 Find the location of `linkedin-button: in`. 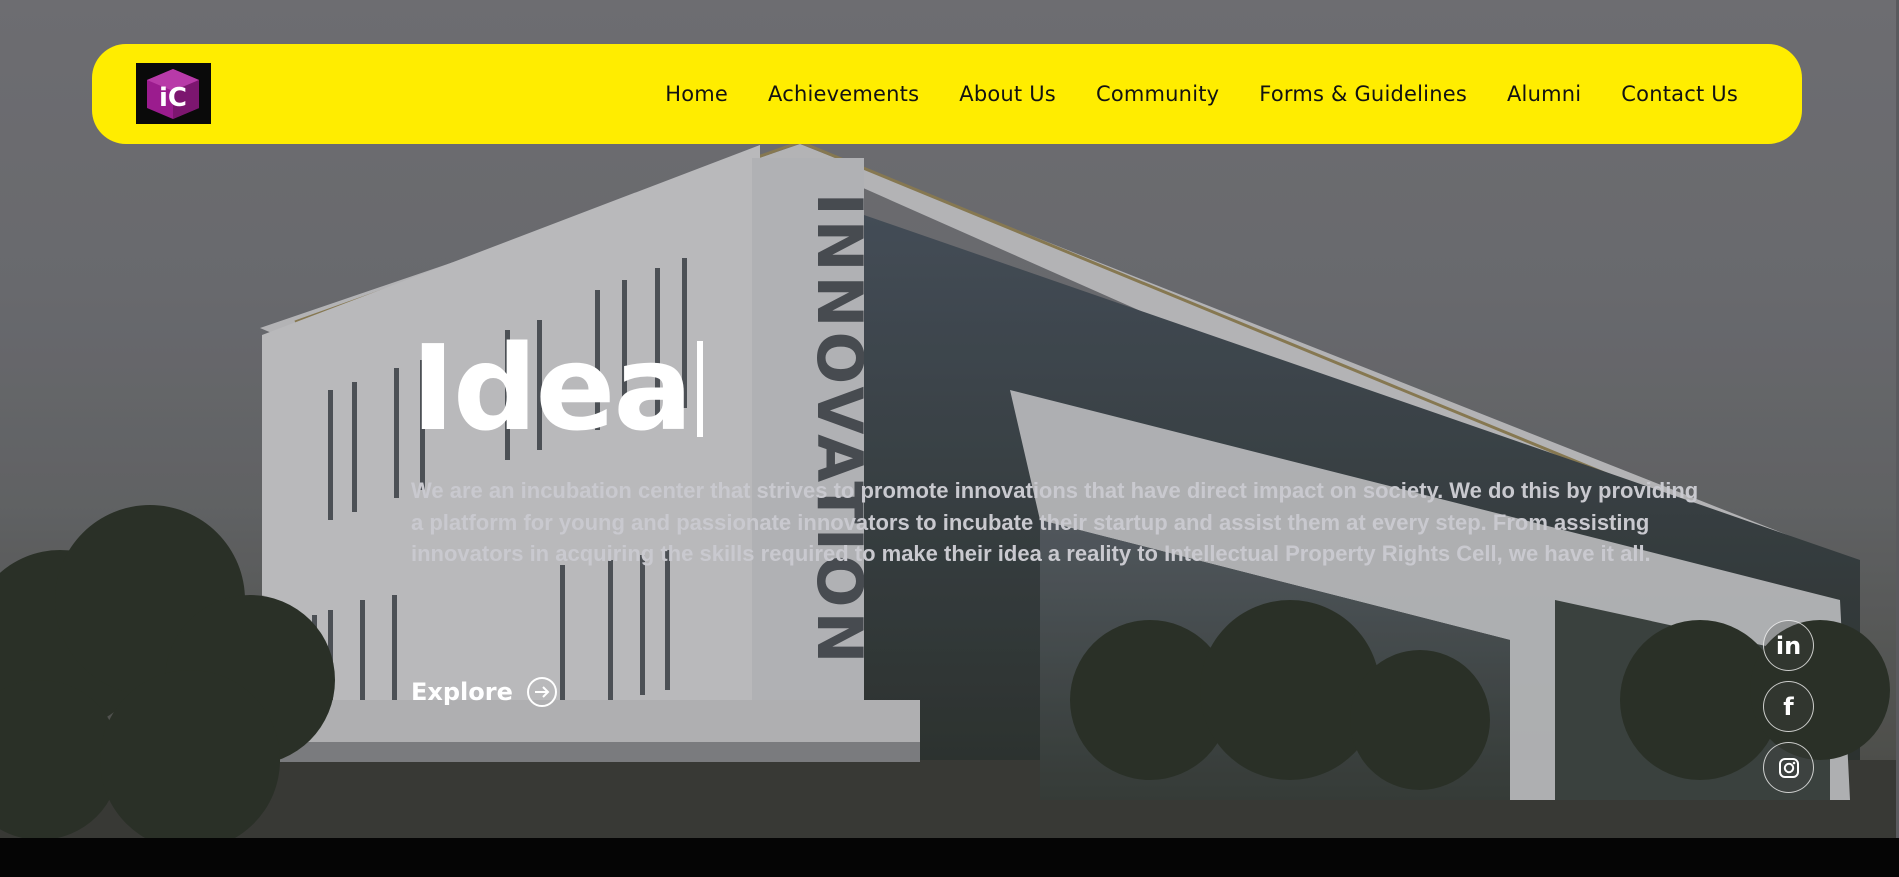

linkedin-button: in is located at coordinates (1788, 645).